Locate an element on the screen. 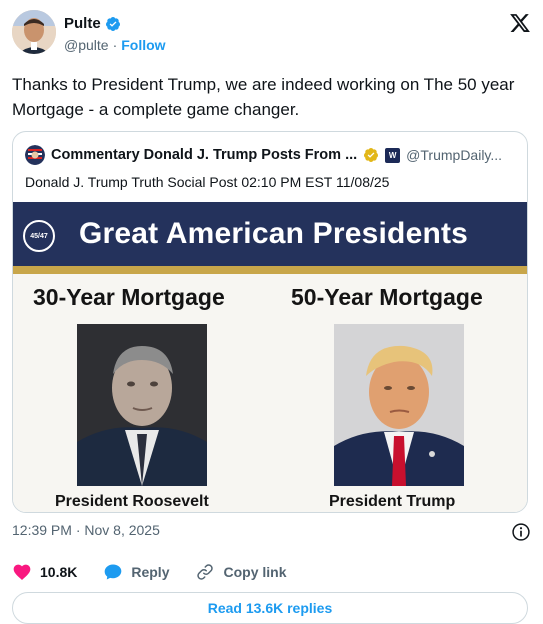 The height and width of the screenshot is (624, 543). tweet-actions: 10.8K Reply Copy link is located at coordinates (271, 572).